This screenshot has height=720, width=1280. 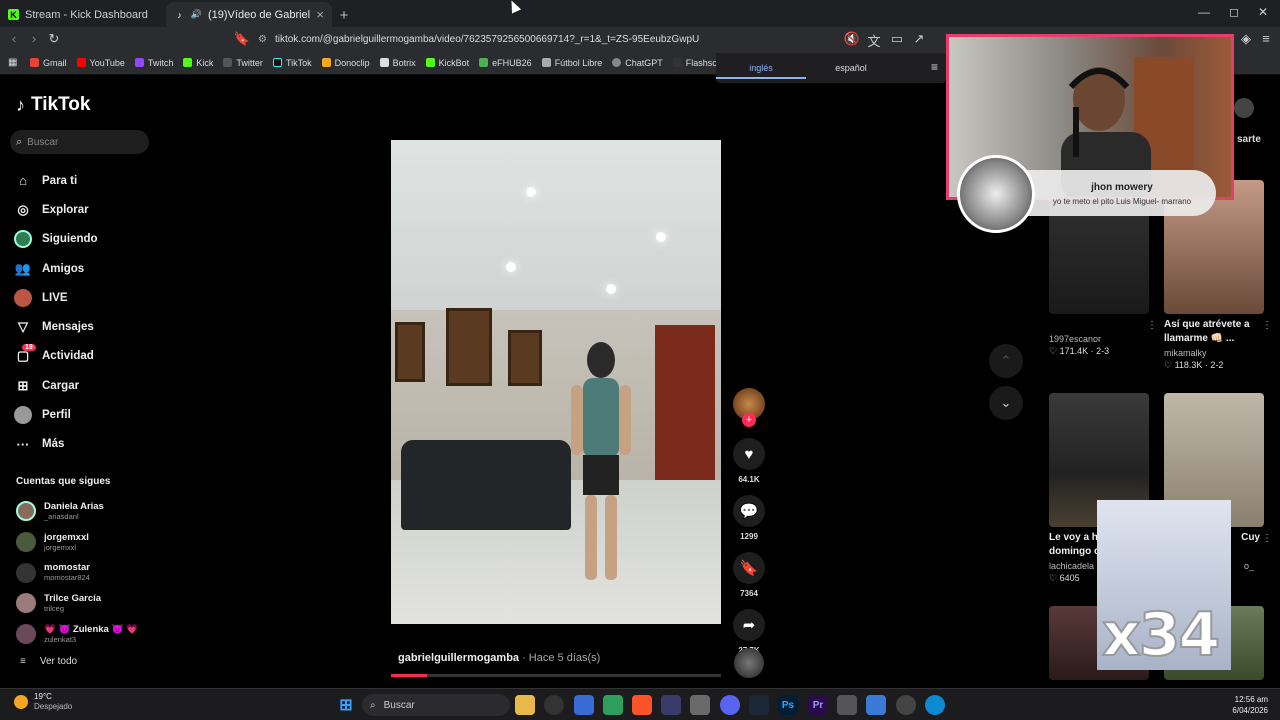 I want to click on forward-icon: ›, so click(x=34, y=38).